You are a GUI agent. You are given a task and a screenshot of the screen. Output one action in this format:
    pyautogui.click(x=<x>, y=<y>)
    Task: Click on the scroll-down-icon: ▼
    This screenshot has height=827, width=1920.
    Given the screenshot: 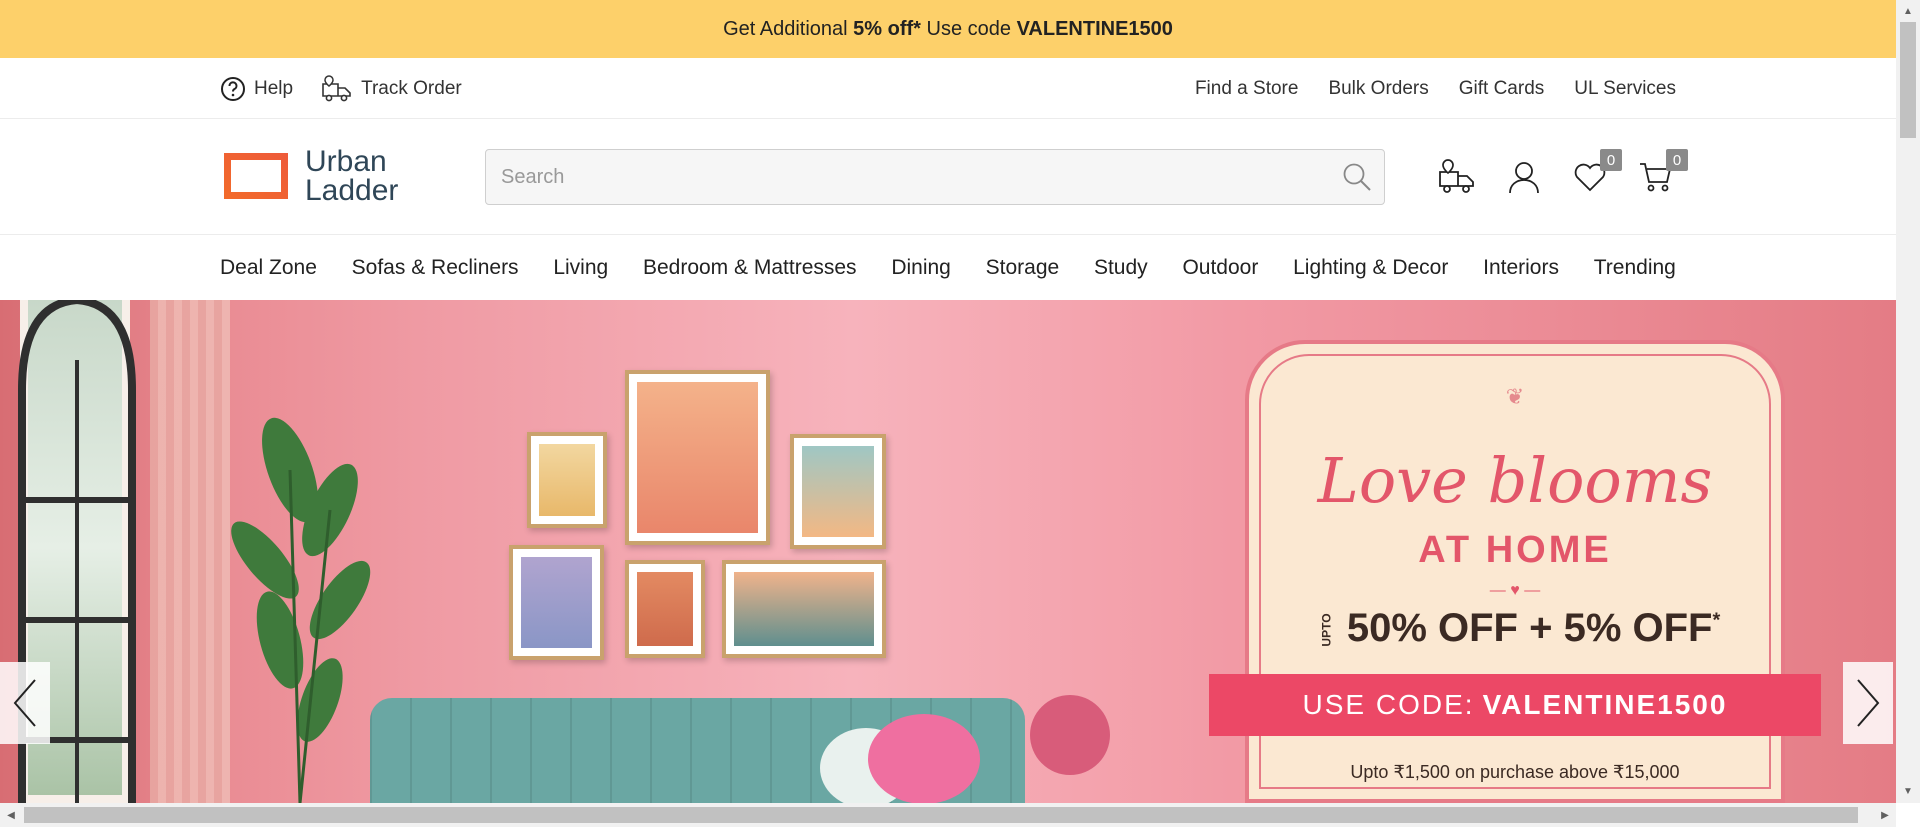 What is the action you would take?
    pyautogui.click(x=1908, y=791)
    